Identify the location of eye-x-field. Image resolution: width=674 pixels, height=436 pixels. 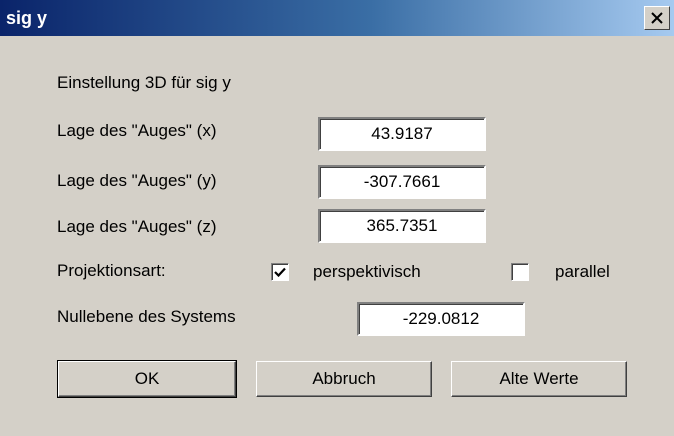
(402, 134).